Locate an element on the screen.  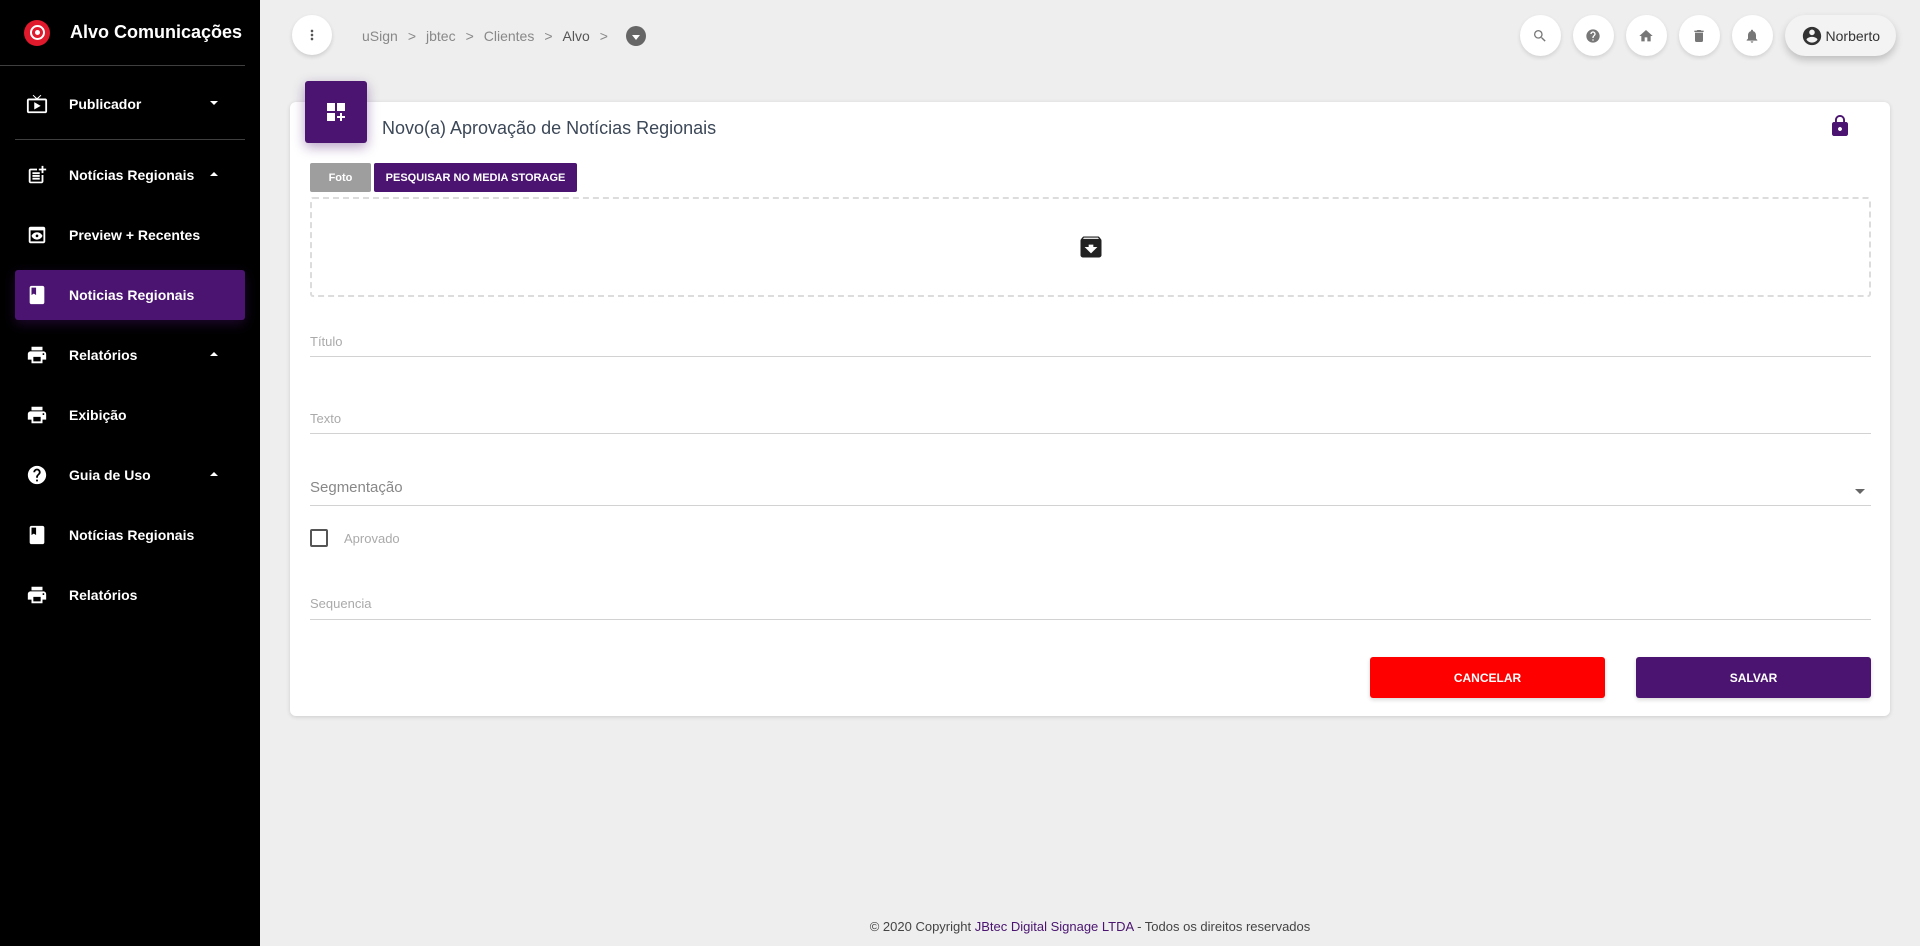
caret-down-icon is located at coordinates (214, 103).